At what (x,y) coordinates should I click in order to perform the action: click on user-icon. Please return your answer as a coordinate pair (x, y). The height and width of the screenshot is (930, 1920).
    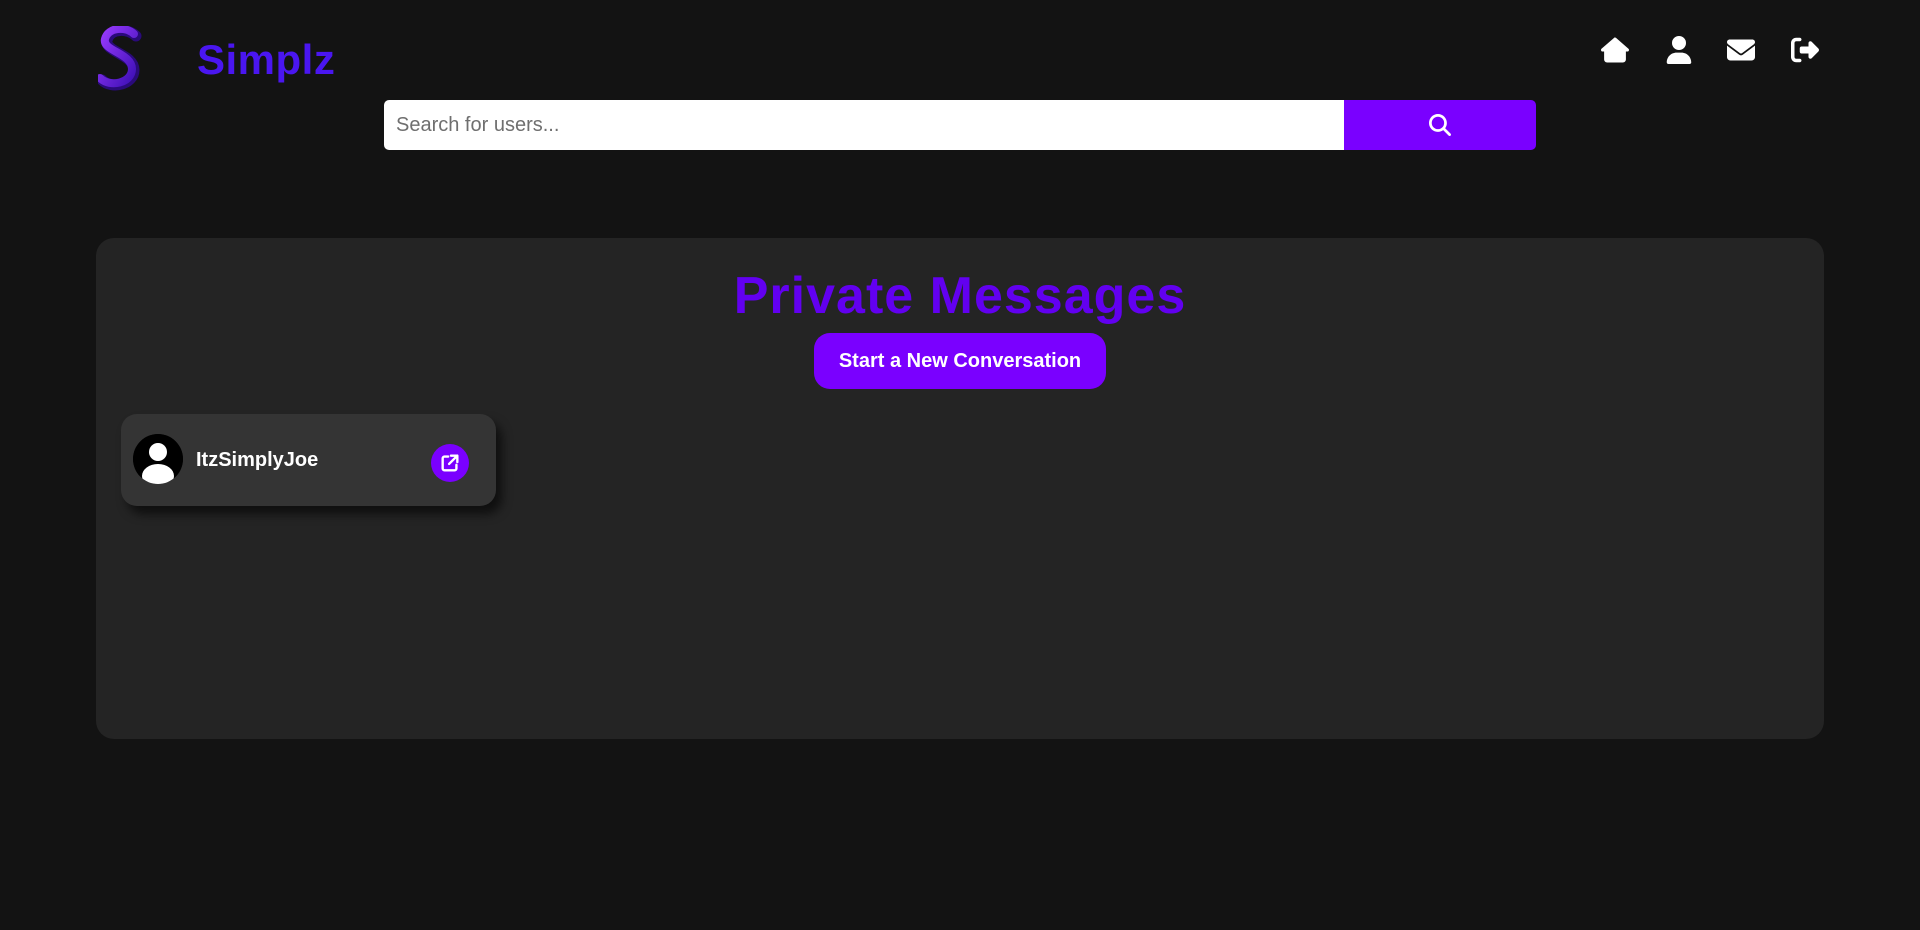
    Looking at the image, I should click on (1679, 50).